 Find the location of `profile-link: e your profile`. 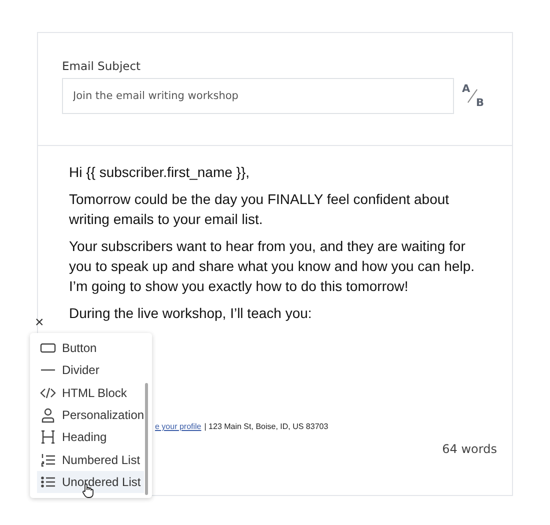

profile-link: e your profile is located at coordinates (178, 426).